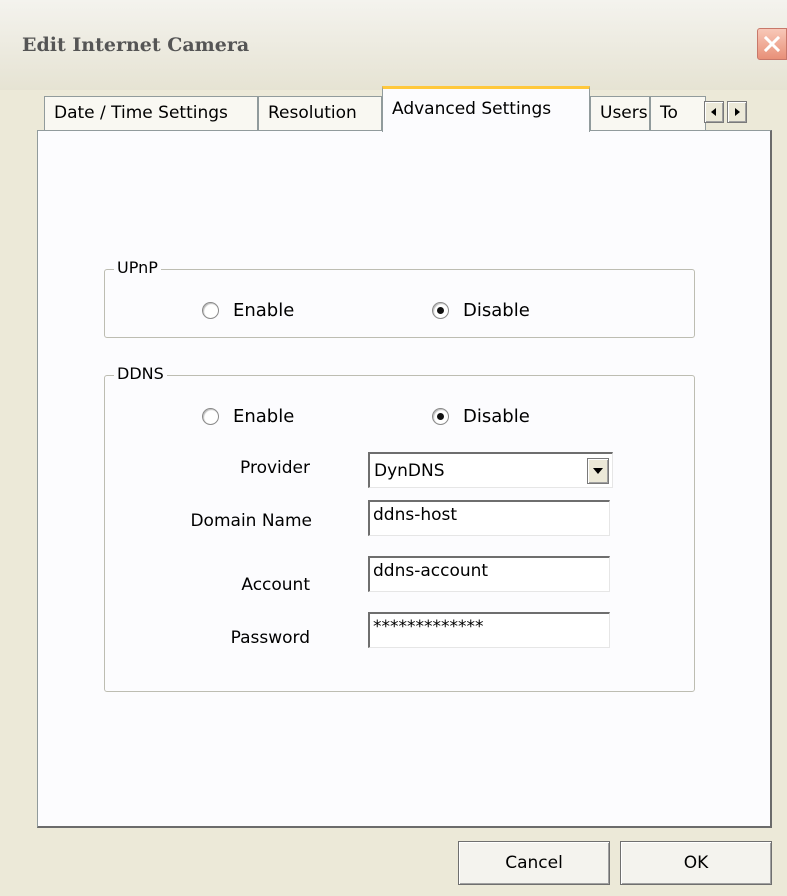 The width and height of the screenshot is (787, 896). What do you see at coordinates (275, 468) in the screenshot?
I see `provider-label: Provider` at bounding box center [275, 468].